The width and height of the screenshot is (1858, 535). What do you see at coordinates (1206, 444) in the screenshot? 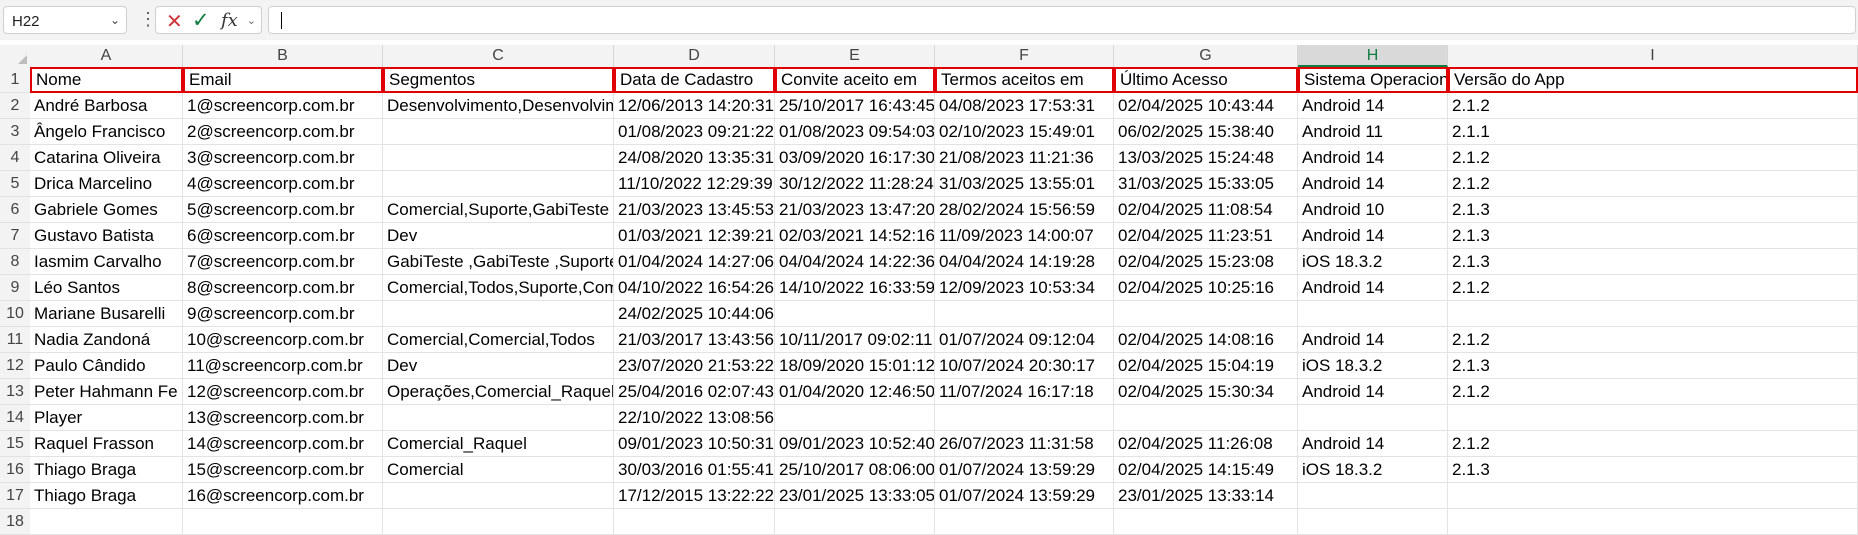
I see `table-cell: 02/04/2025 11:26:08` at bounding box center [1206, 444].